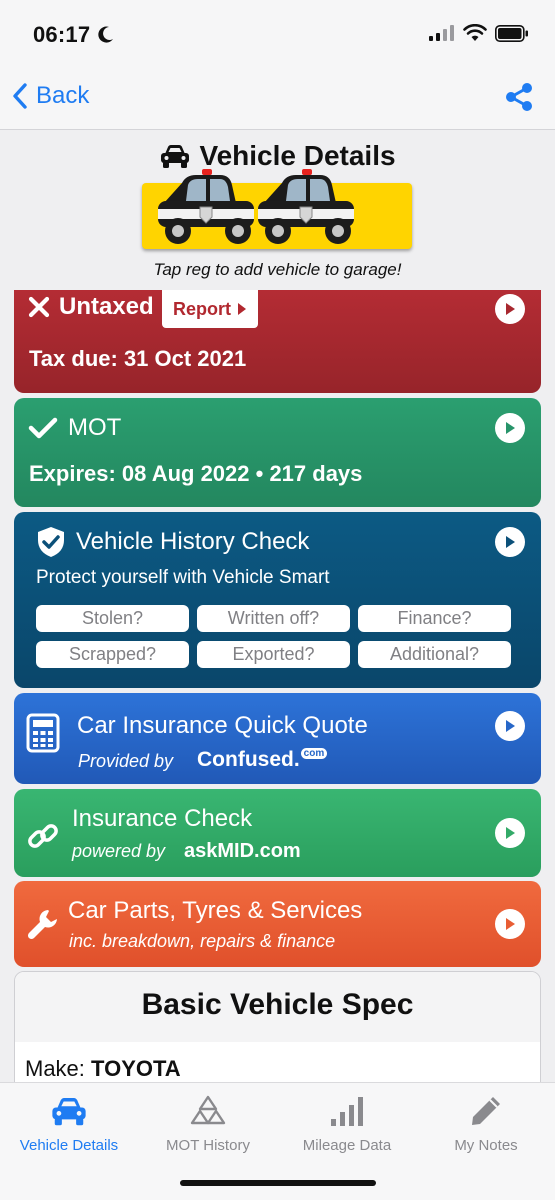 Image resolution: width=555 pixels, height=1200 pixels. What do you see at coordinates (256, 206) in the screenshot?
I see `police-cars-icon` at bounding box center [256, 206].